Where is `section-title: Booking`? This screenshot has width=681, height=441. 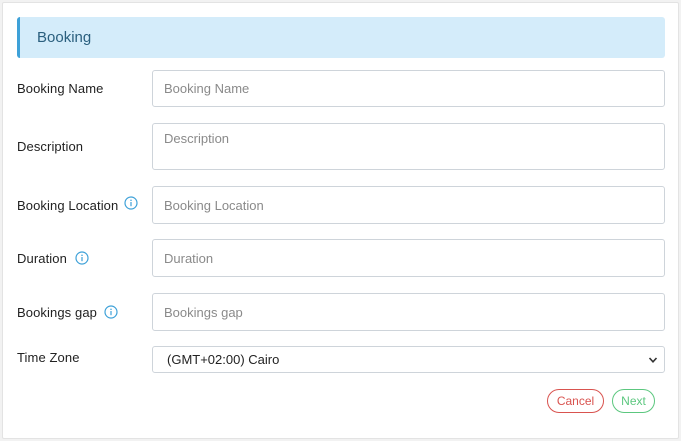
section-title: Booking is located at coordinates (64, 37).